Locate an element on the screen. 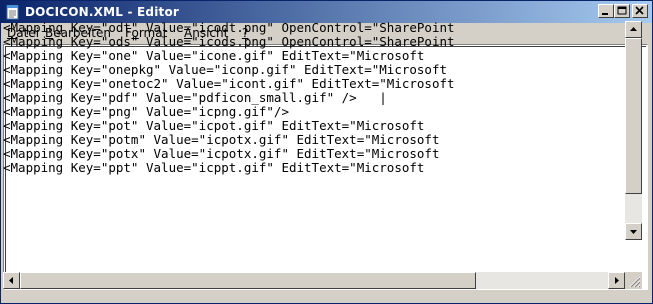 This screenshot has width=653, height=304. vertical-scrollbar is located at coordinates (633, 130).